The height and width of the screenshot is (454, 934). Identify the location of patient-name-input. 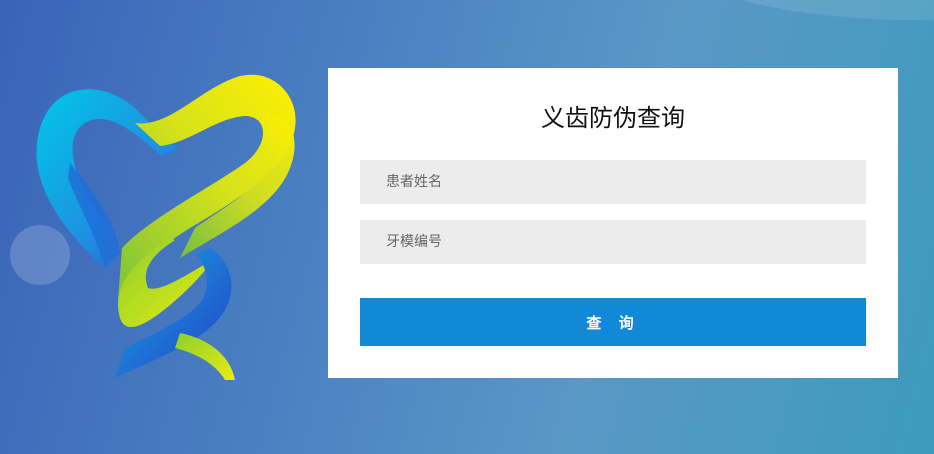
(613, 182).